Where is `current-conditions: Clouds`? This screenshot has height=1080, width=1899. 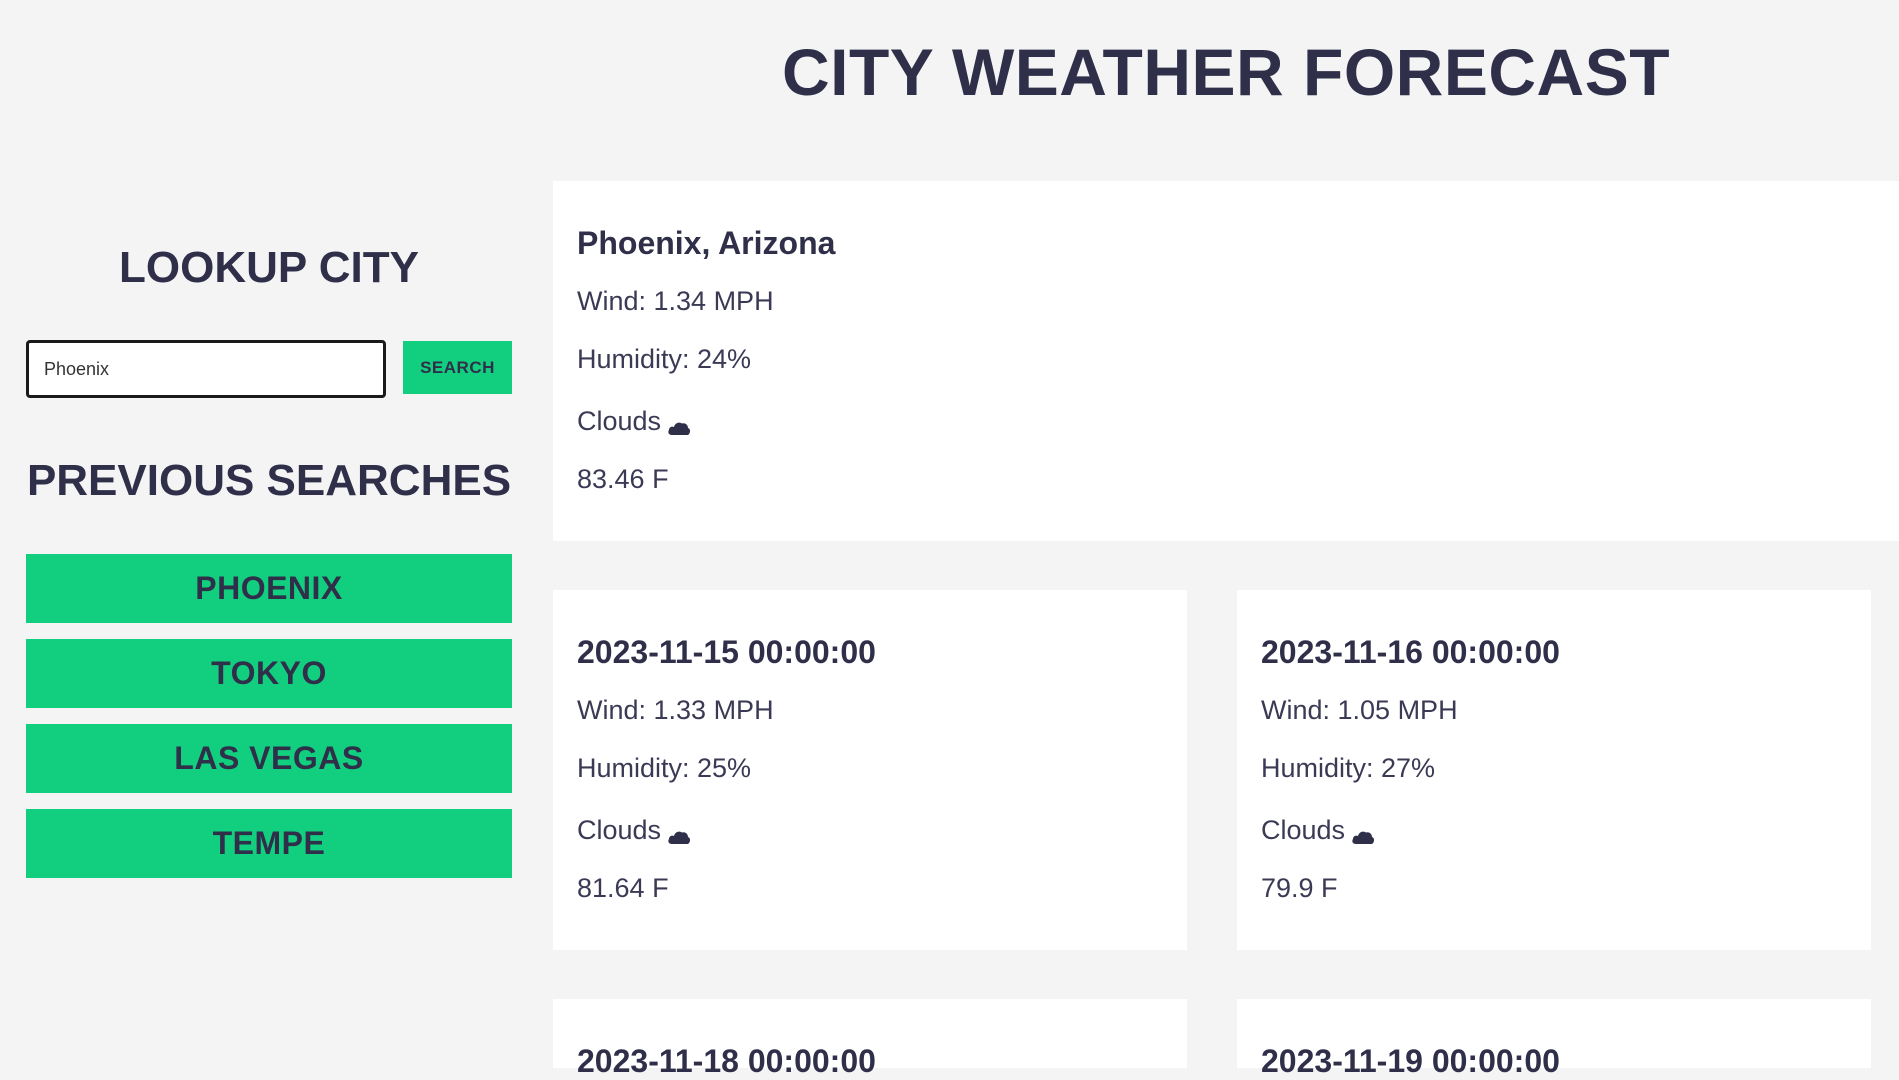
current-conditions: Clouds is located at coordinates (634, 421).